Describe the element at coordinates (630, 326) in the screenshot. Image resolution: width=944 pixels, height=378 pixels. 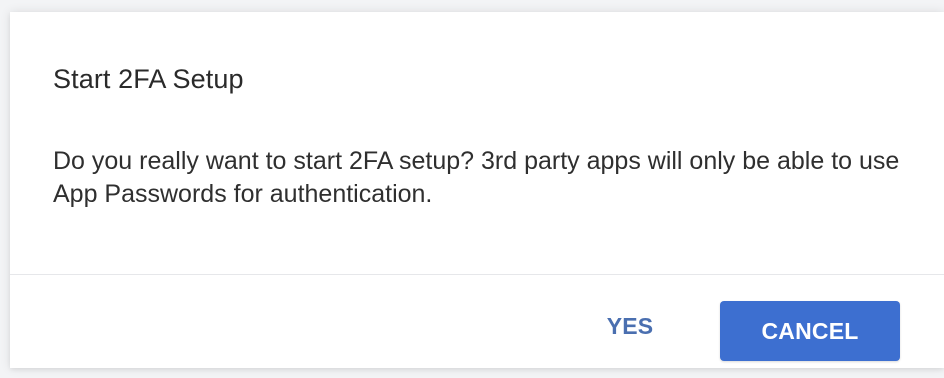
I see `yes-button: YES` at that location.